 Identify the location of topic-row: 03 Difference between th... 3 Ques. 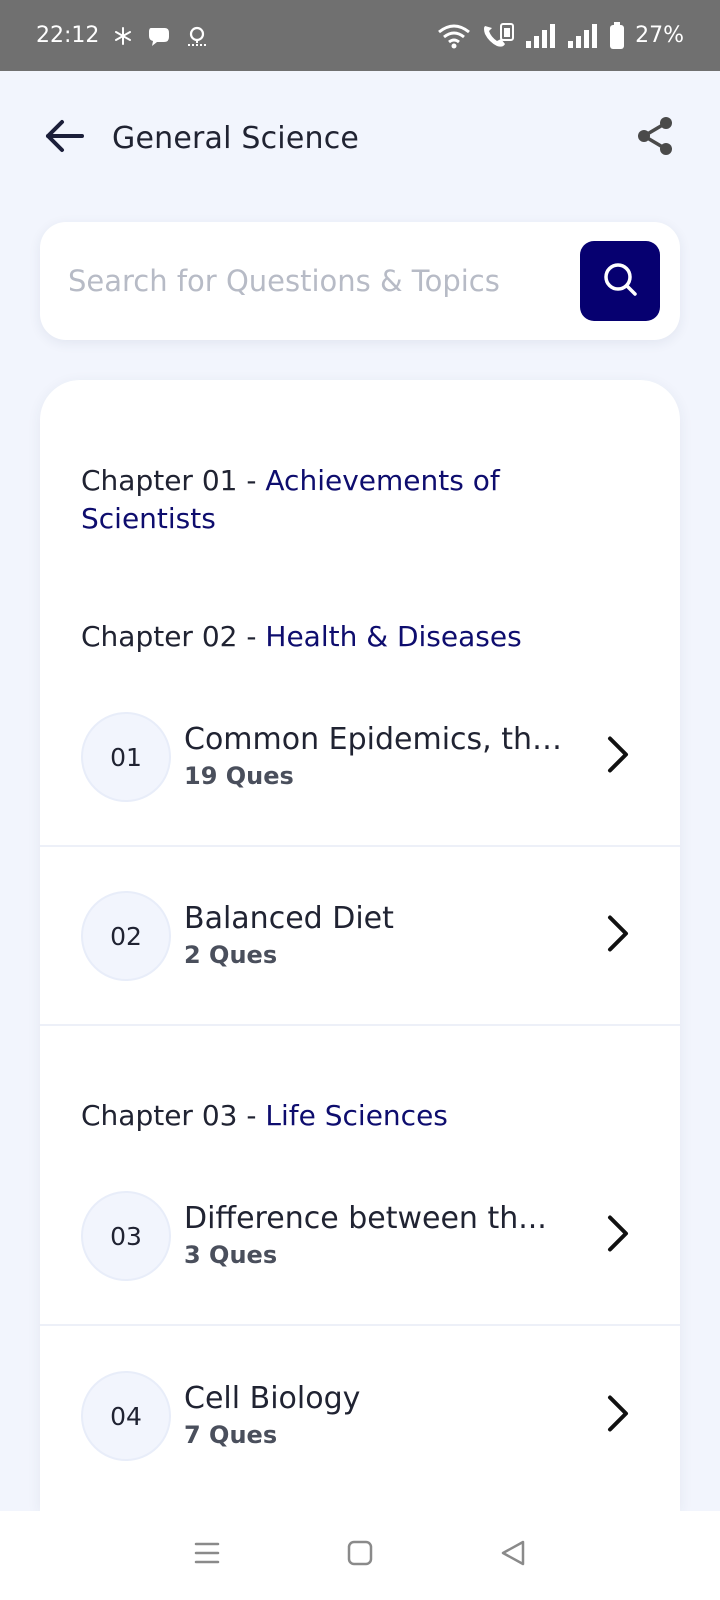
(360, 1237).